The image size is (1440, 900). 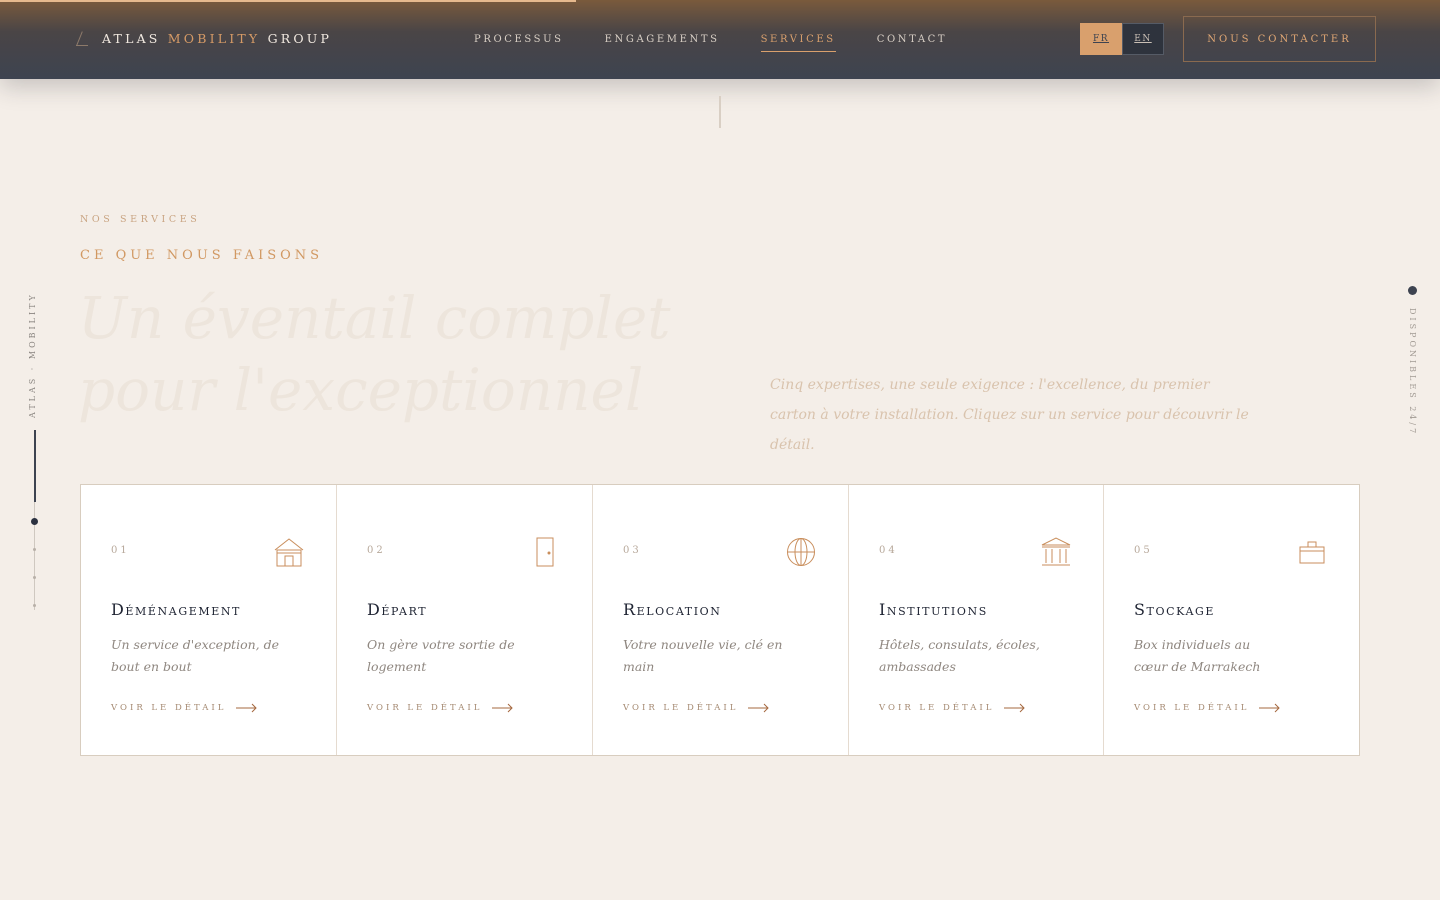 I want to click on service-number: 02, so click(x=376, y=550).